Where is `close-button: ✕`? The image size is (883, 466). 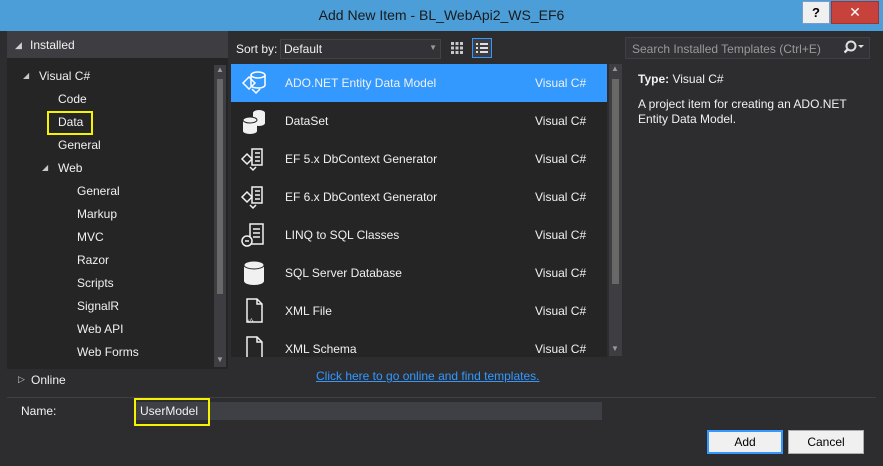 close-button: ✕ is located at coordinates (855, 12).